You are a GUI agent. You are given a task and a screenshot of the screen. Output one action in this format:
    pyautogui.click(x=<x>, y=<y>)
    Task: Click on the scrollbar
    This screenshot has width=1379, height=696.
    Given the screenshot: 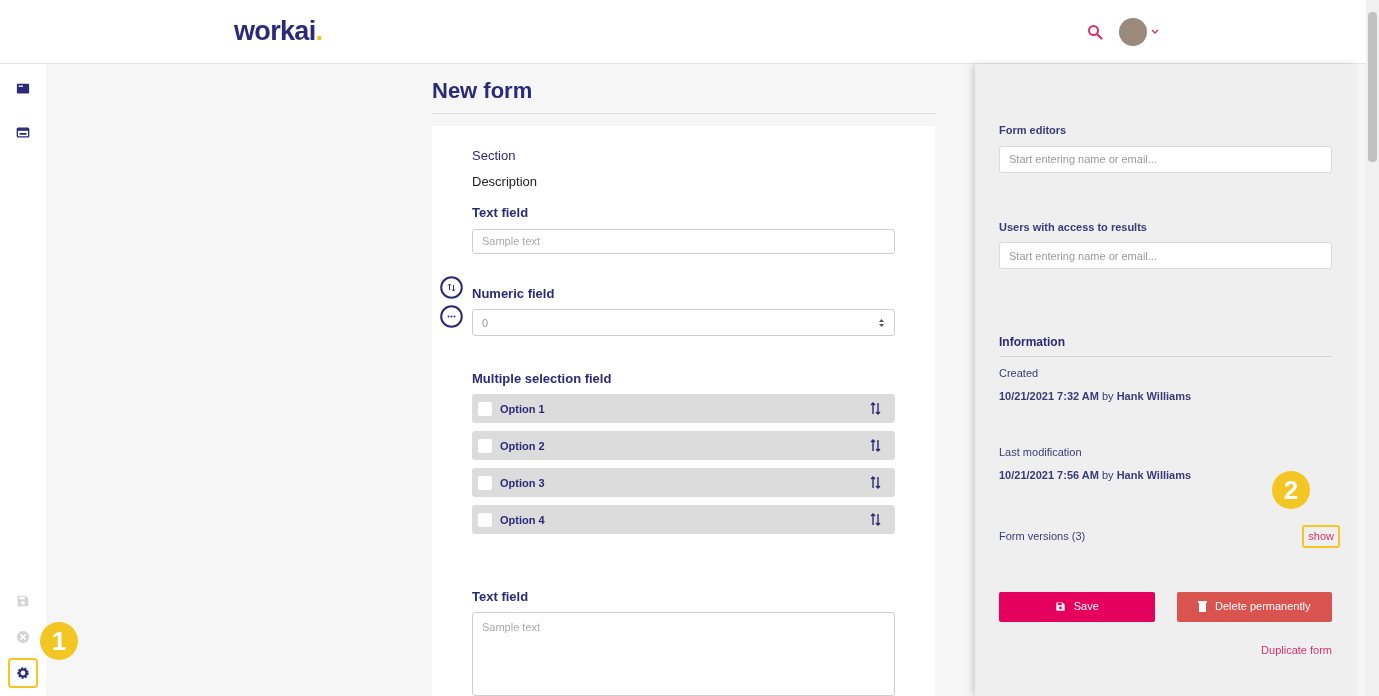 What is the action you would take?
    pyautogui.click(x=1372, y=348)
    